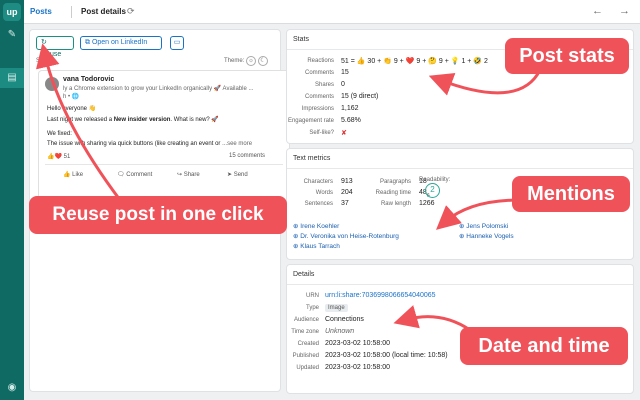 The height and width of the screenshot is (400, 640). Describe the element at coordinates (567, 56) in the screenshot. I see `post-stats-callout: Post stats` at that location.